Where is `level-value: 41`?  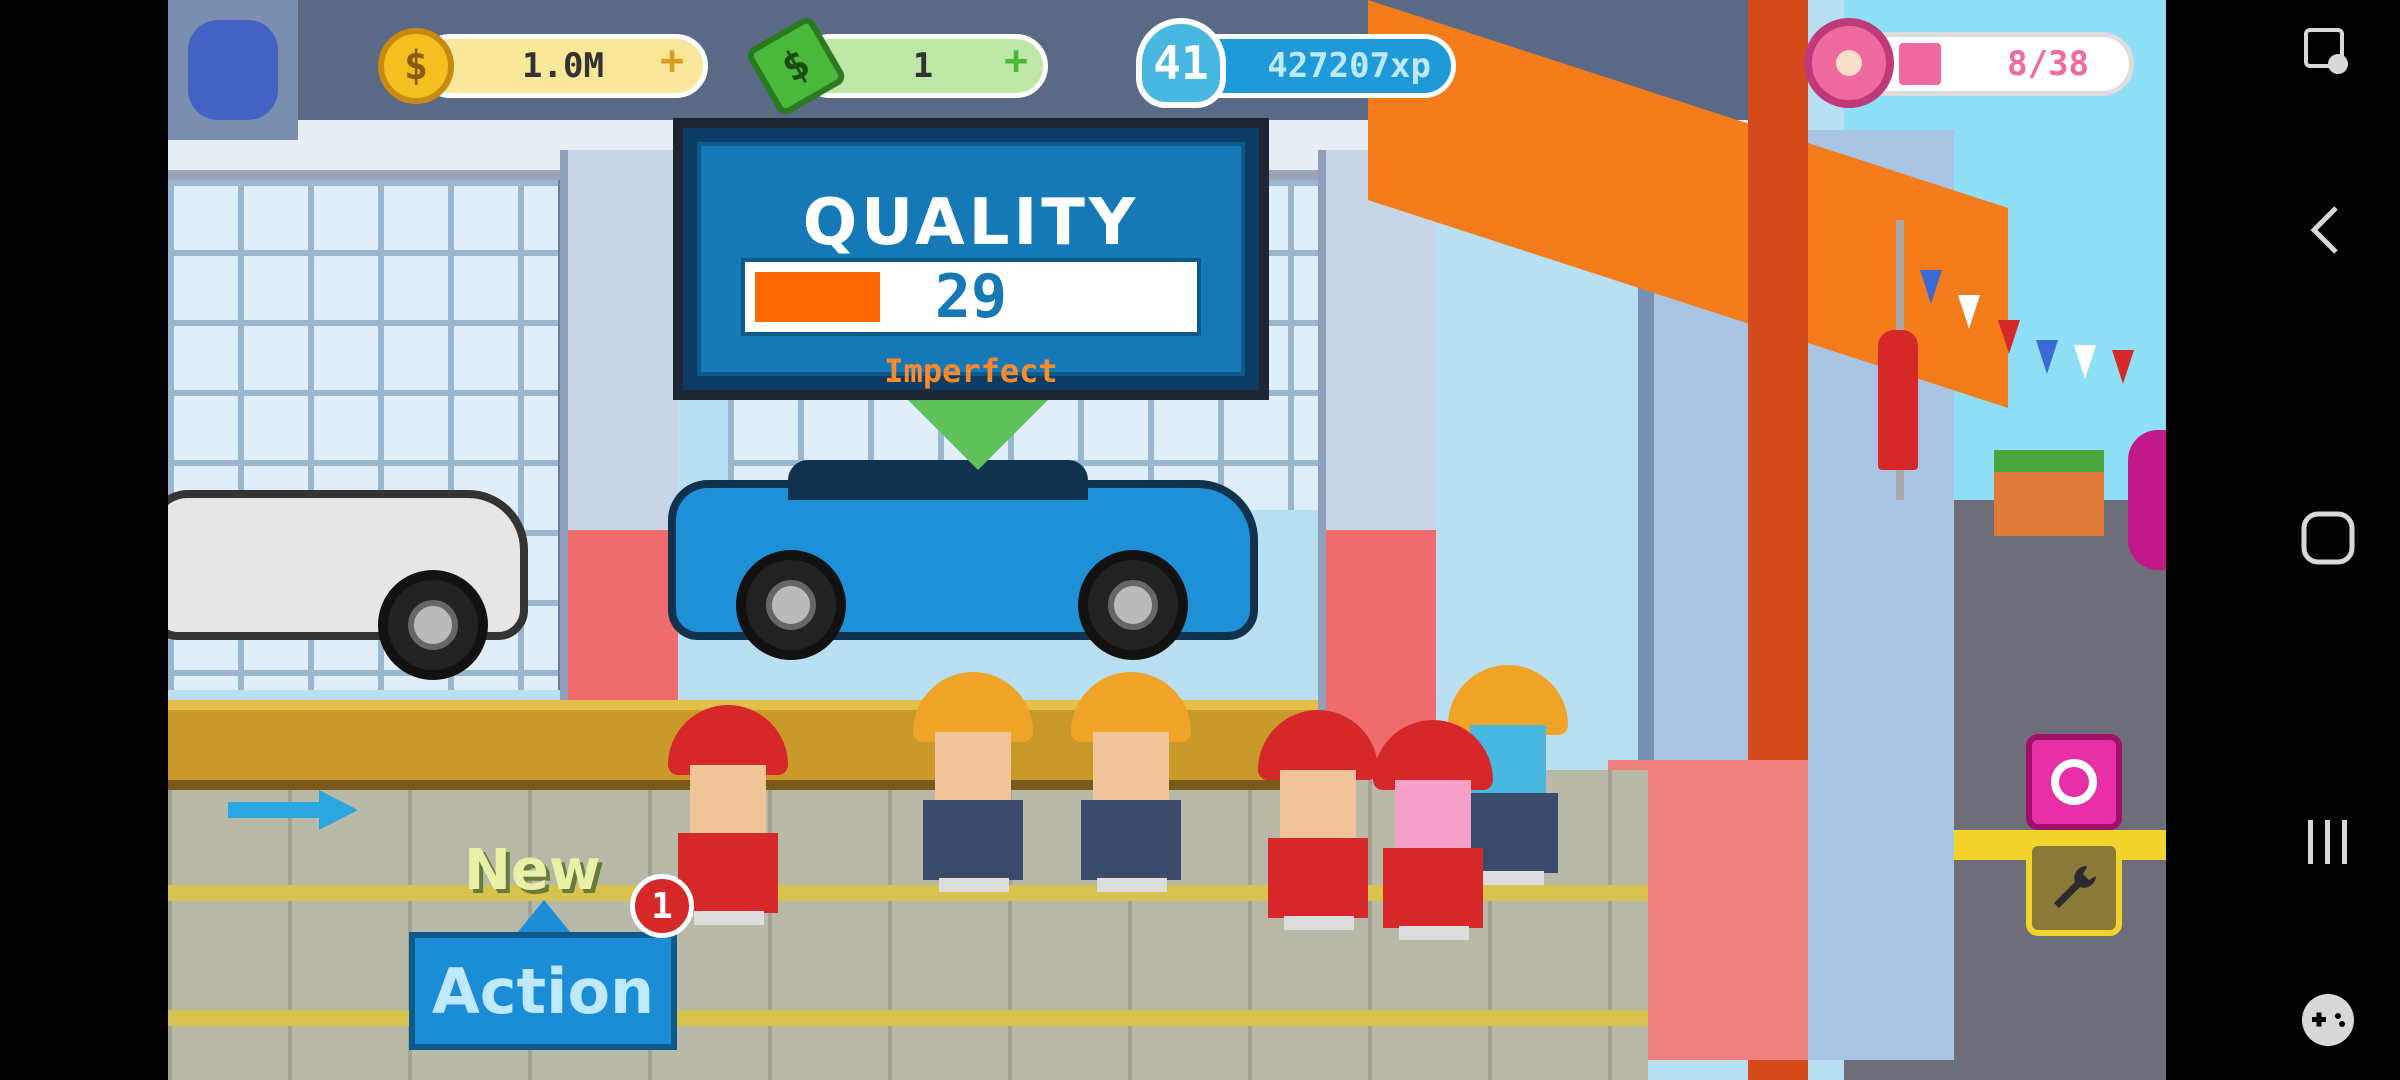
level-value: 41 is located at coordinates (1181, 63).